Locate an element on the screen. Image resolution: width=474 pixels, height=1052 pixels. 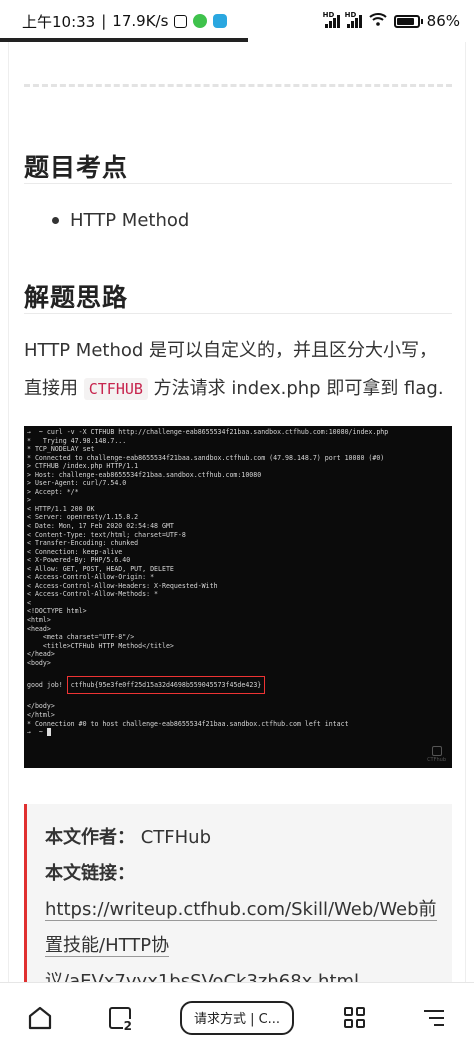
battery-level: 86% is located at coordinates (443, 21).